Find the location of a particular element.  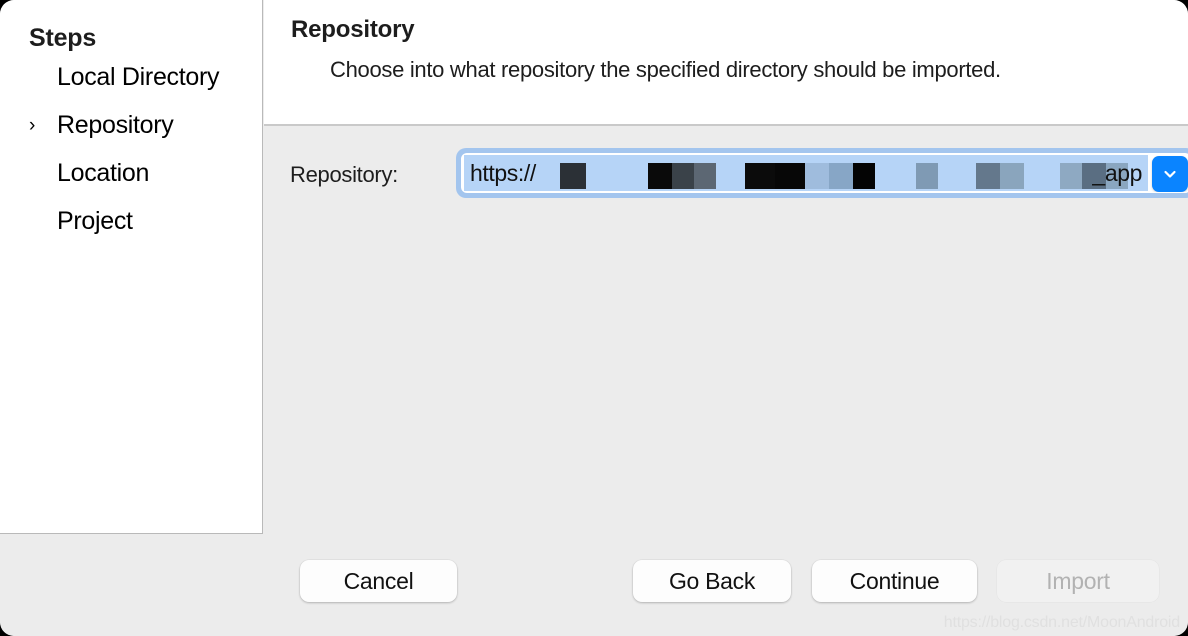

sidebar-item-label: Local Directory is located at coordinates (138, 76).